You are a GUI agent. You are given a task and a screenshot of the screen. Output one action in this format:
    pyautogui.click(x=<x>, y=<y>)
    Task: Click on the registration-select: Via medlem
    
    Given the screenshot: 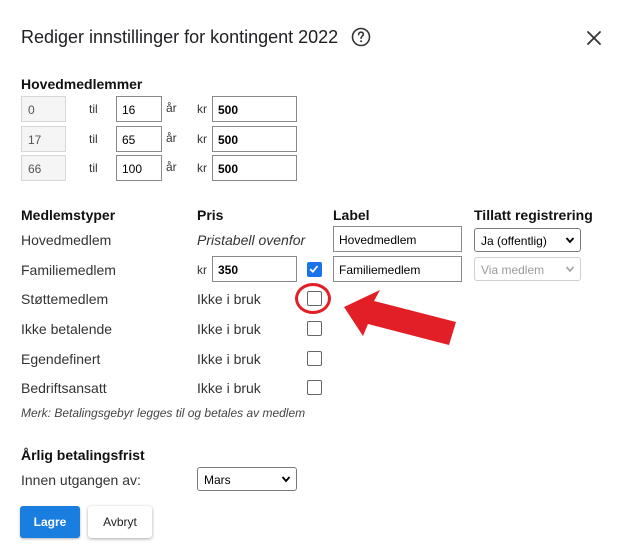 What is the action you would take?
    pyautogui.click(x=527, y=269)
    